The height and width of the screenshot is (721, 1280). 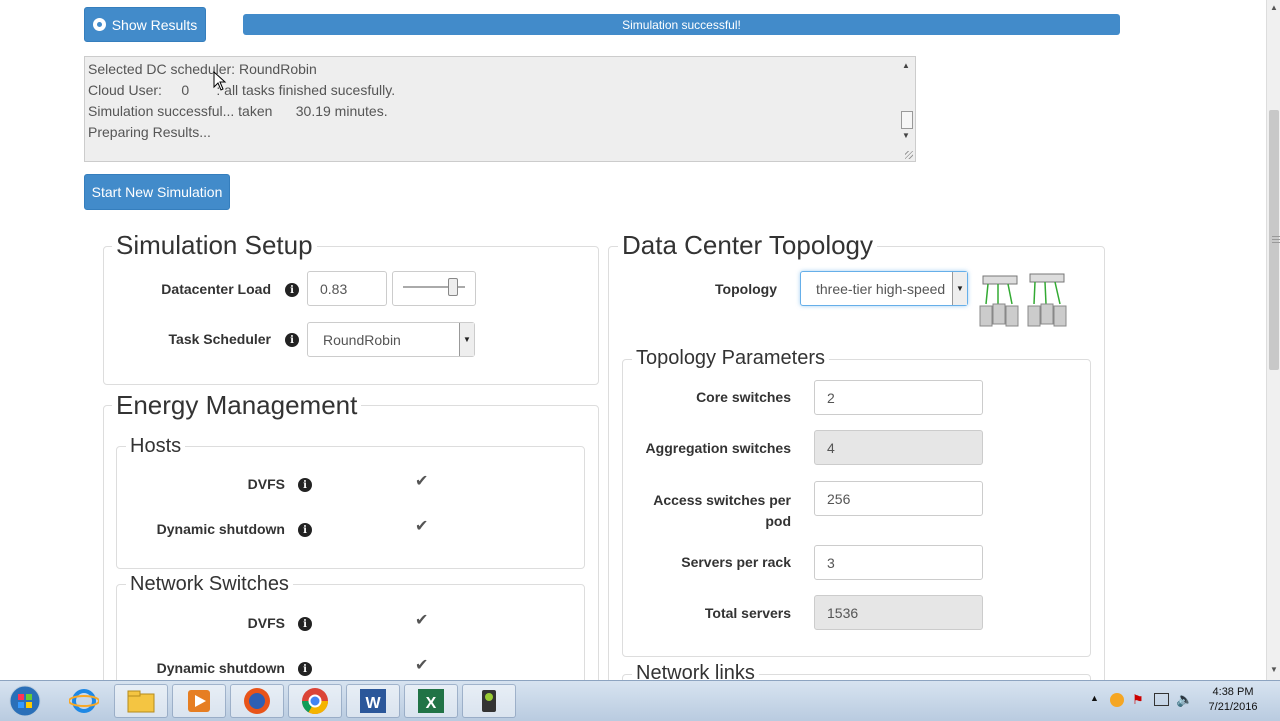 What do you see at coordinates (718, 448) in the screenshot?
I see `aggregation-switches-label: Aggregation switches` at bounding box center [718, 448].